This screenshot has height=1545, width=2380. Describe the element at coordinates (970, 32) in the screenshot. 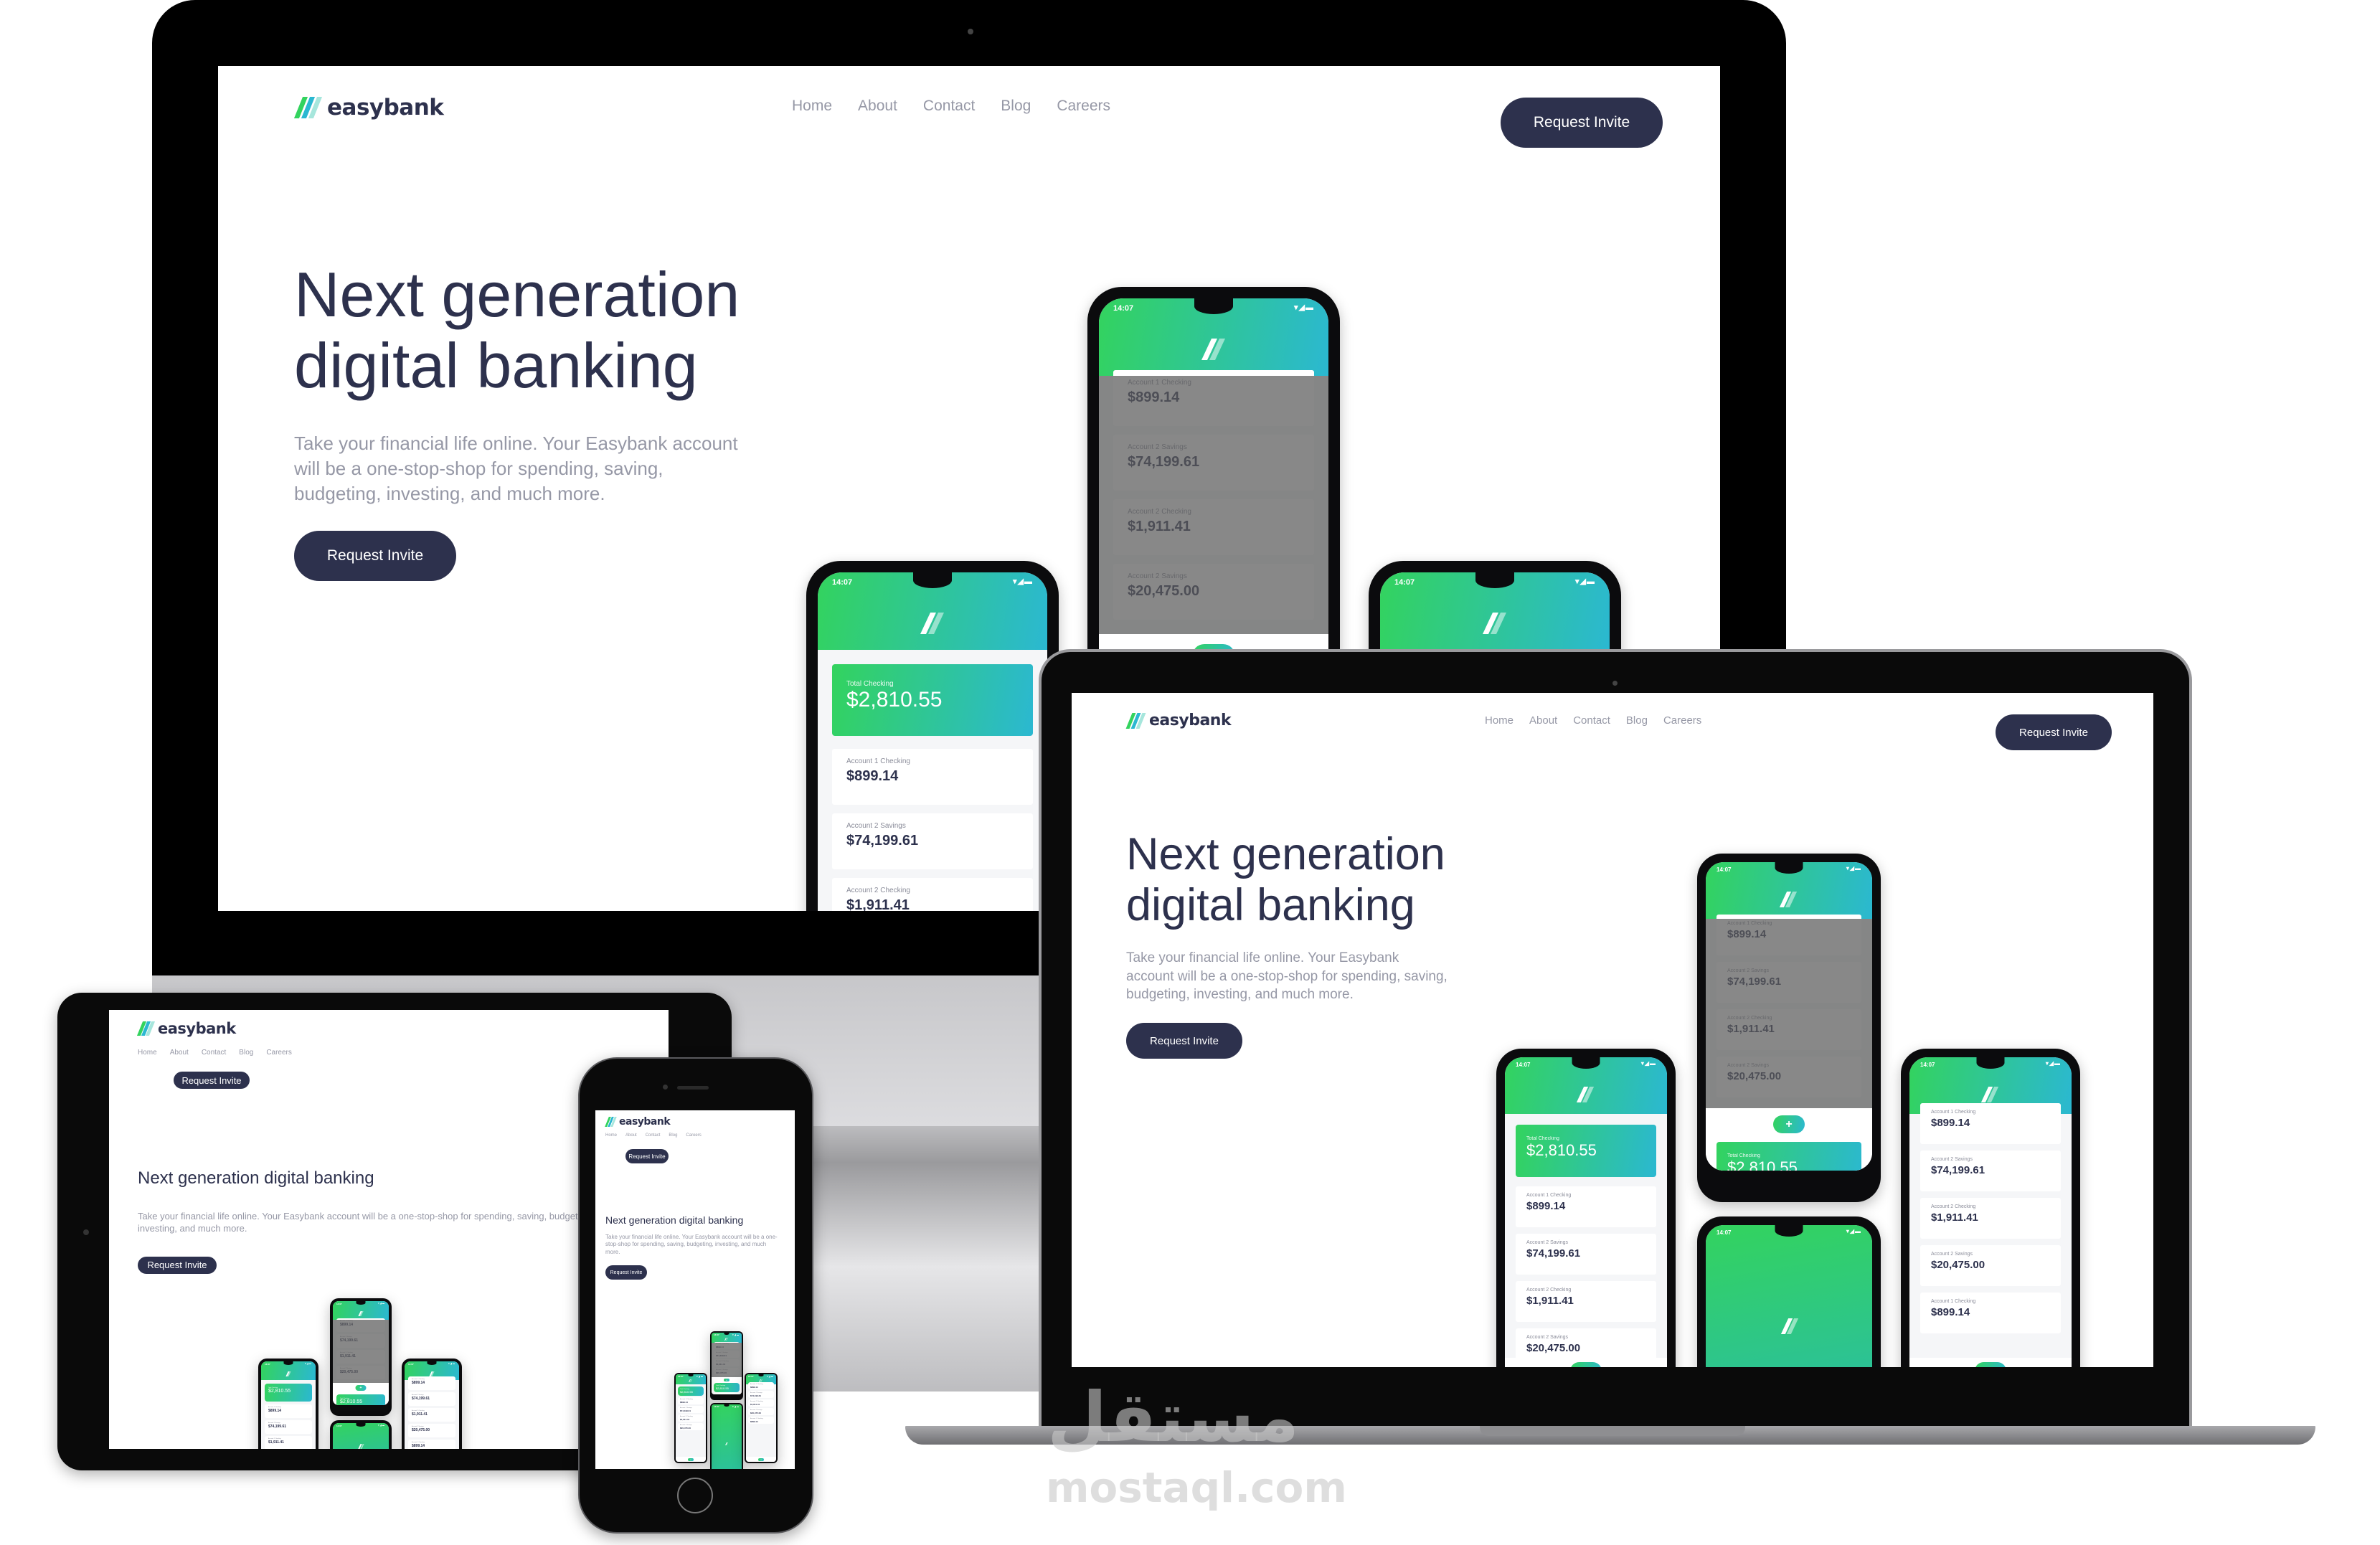

I see `monitor-camera-icon` at that location.